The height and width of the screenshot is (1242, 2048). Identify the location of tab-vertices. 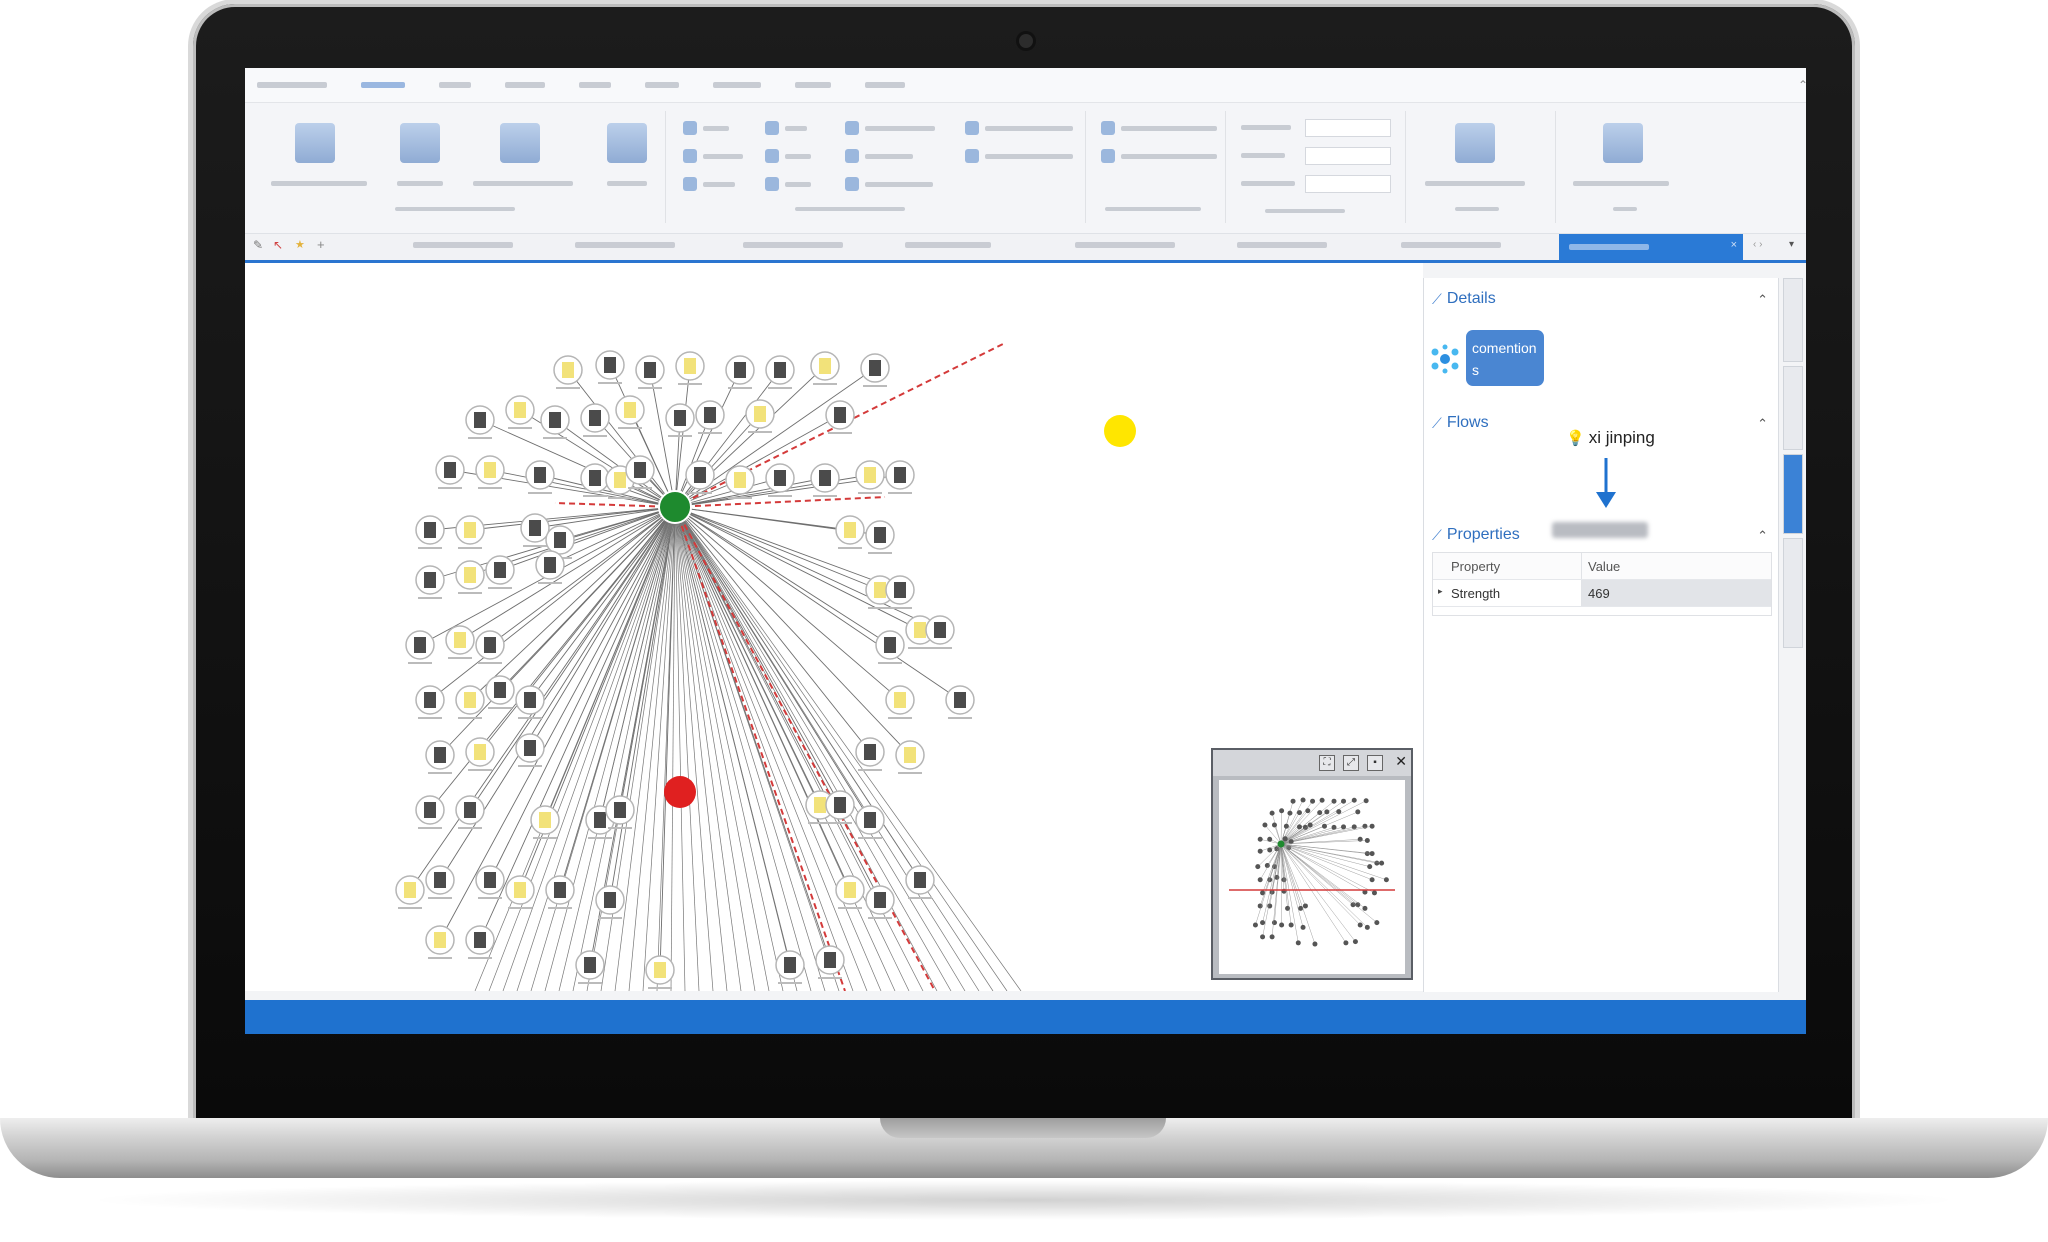
(1793, 408).